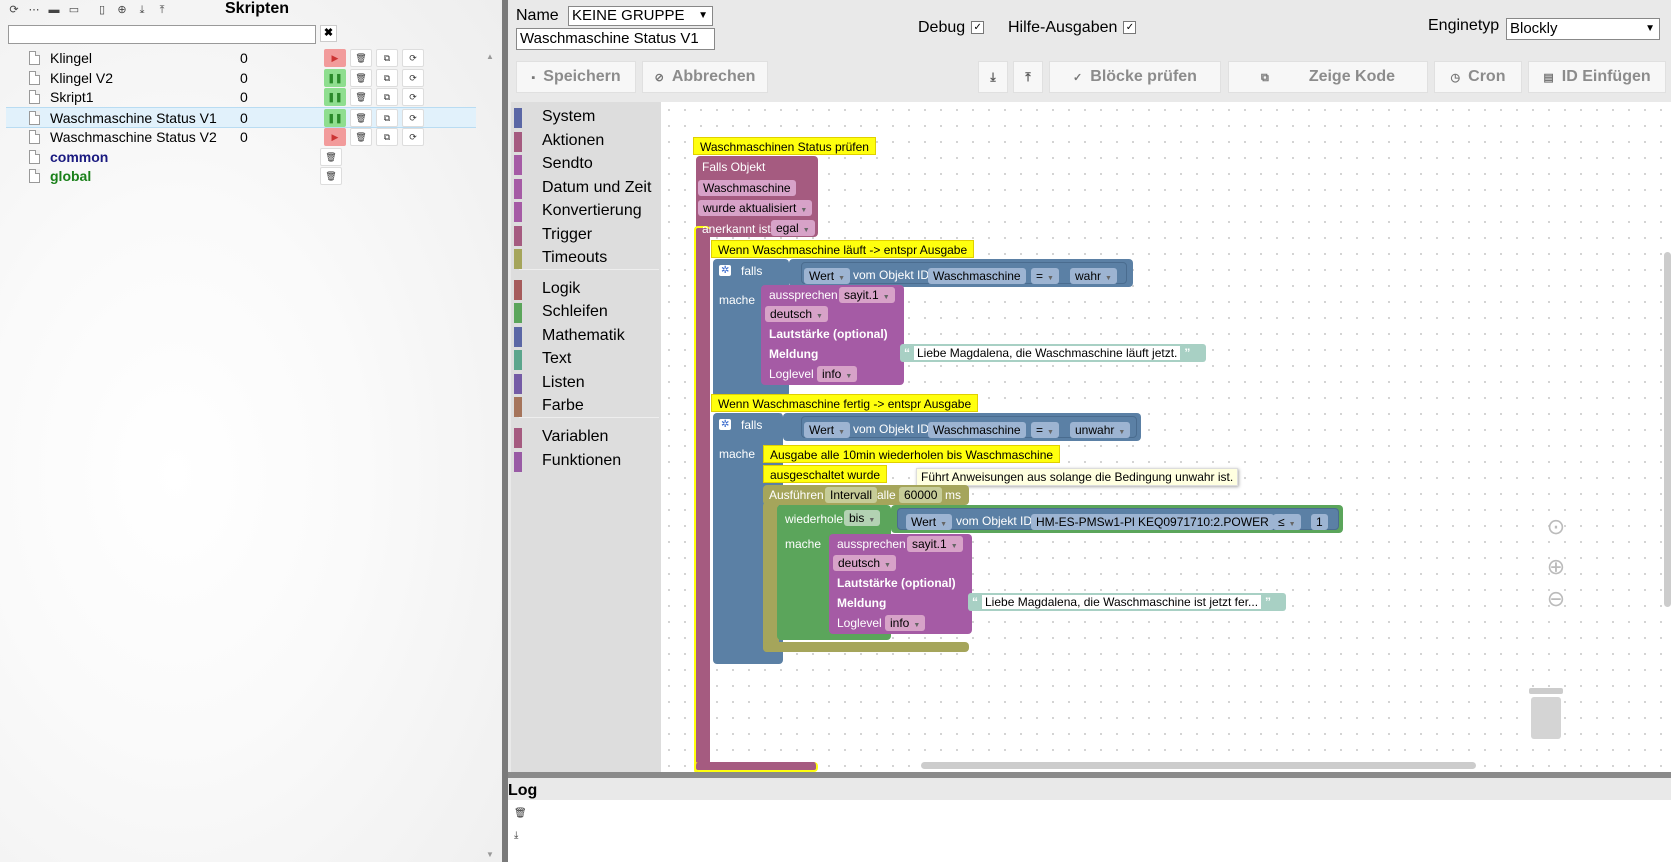 The width and height of the screenshot is (1671, 862). I want to click on toolbox-category-text: Text, so click(586, 359).